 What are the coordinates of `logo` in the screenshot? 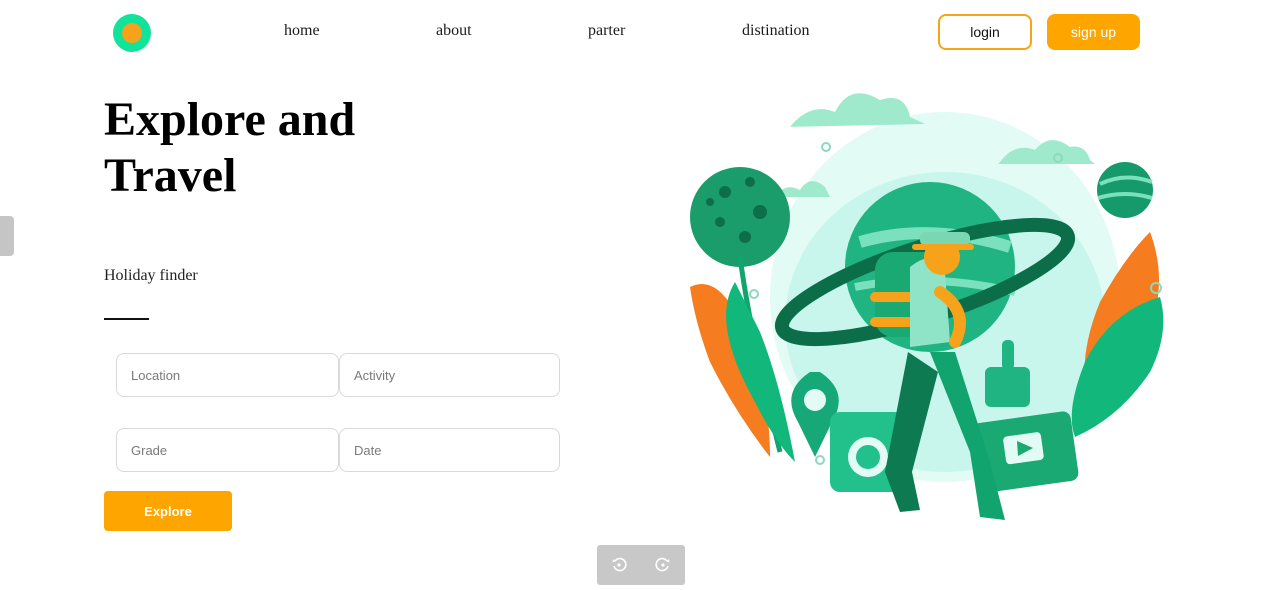 It's located at (132, 33).